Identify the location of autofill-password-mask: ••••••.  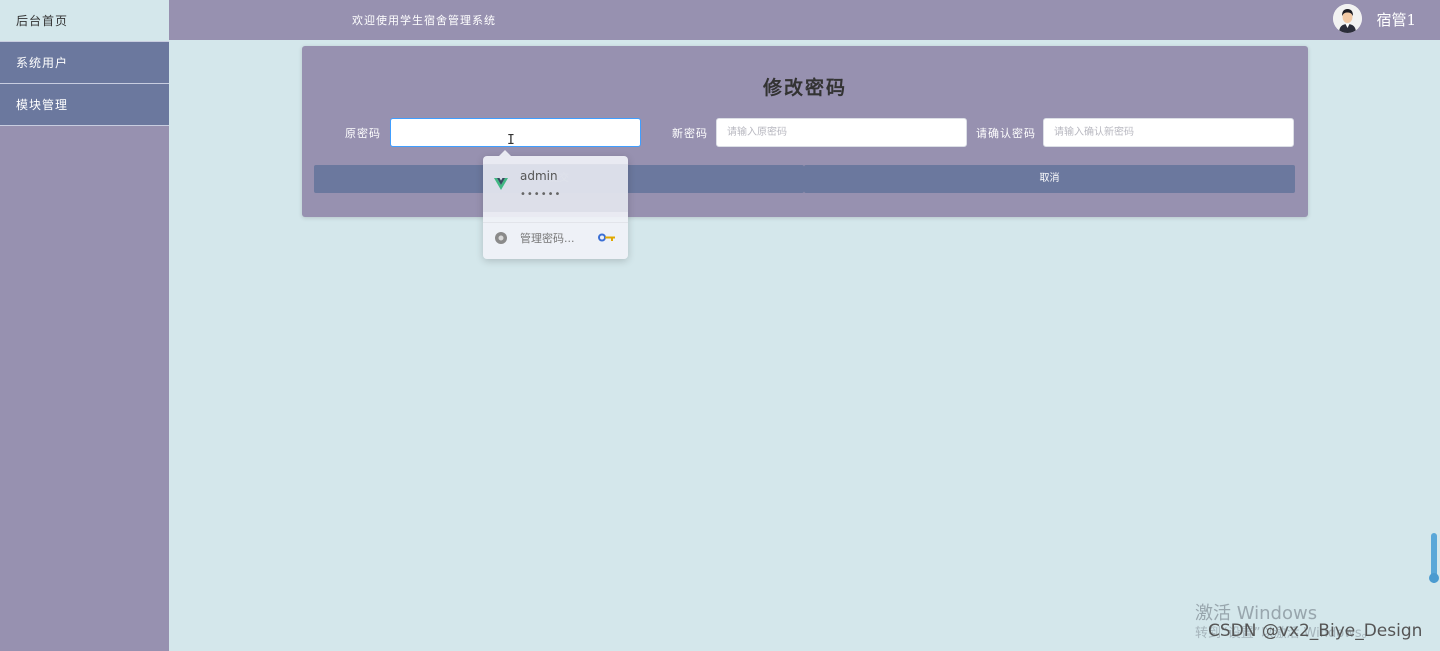
(541, 194).